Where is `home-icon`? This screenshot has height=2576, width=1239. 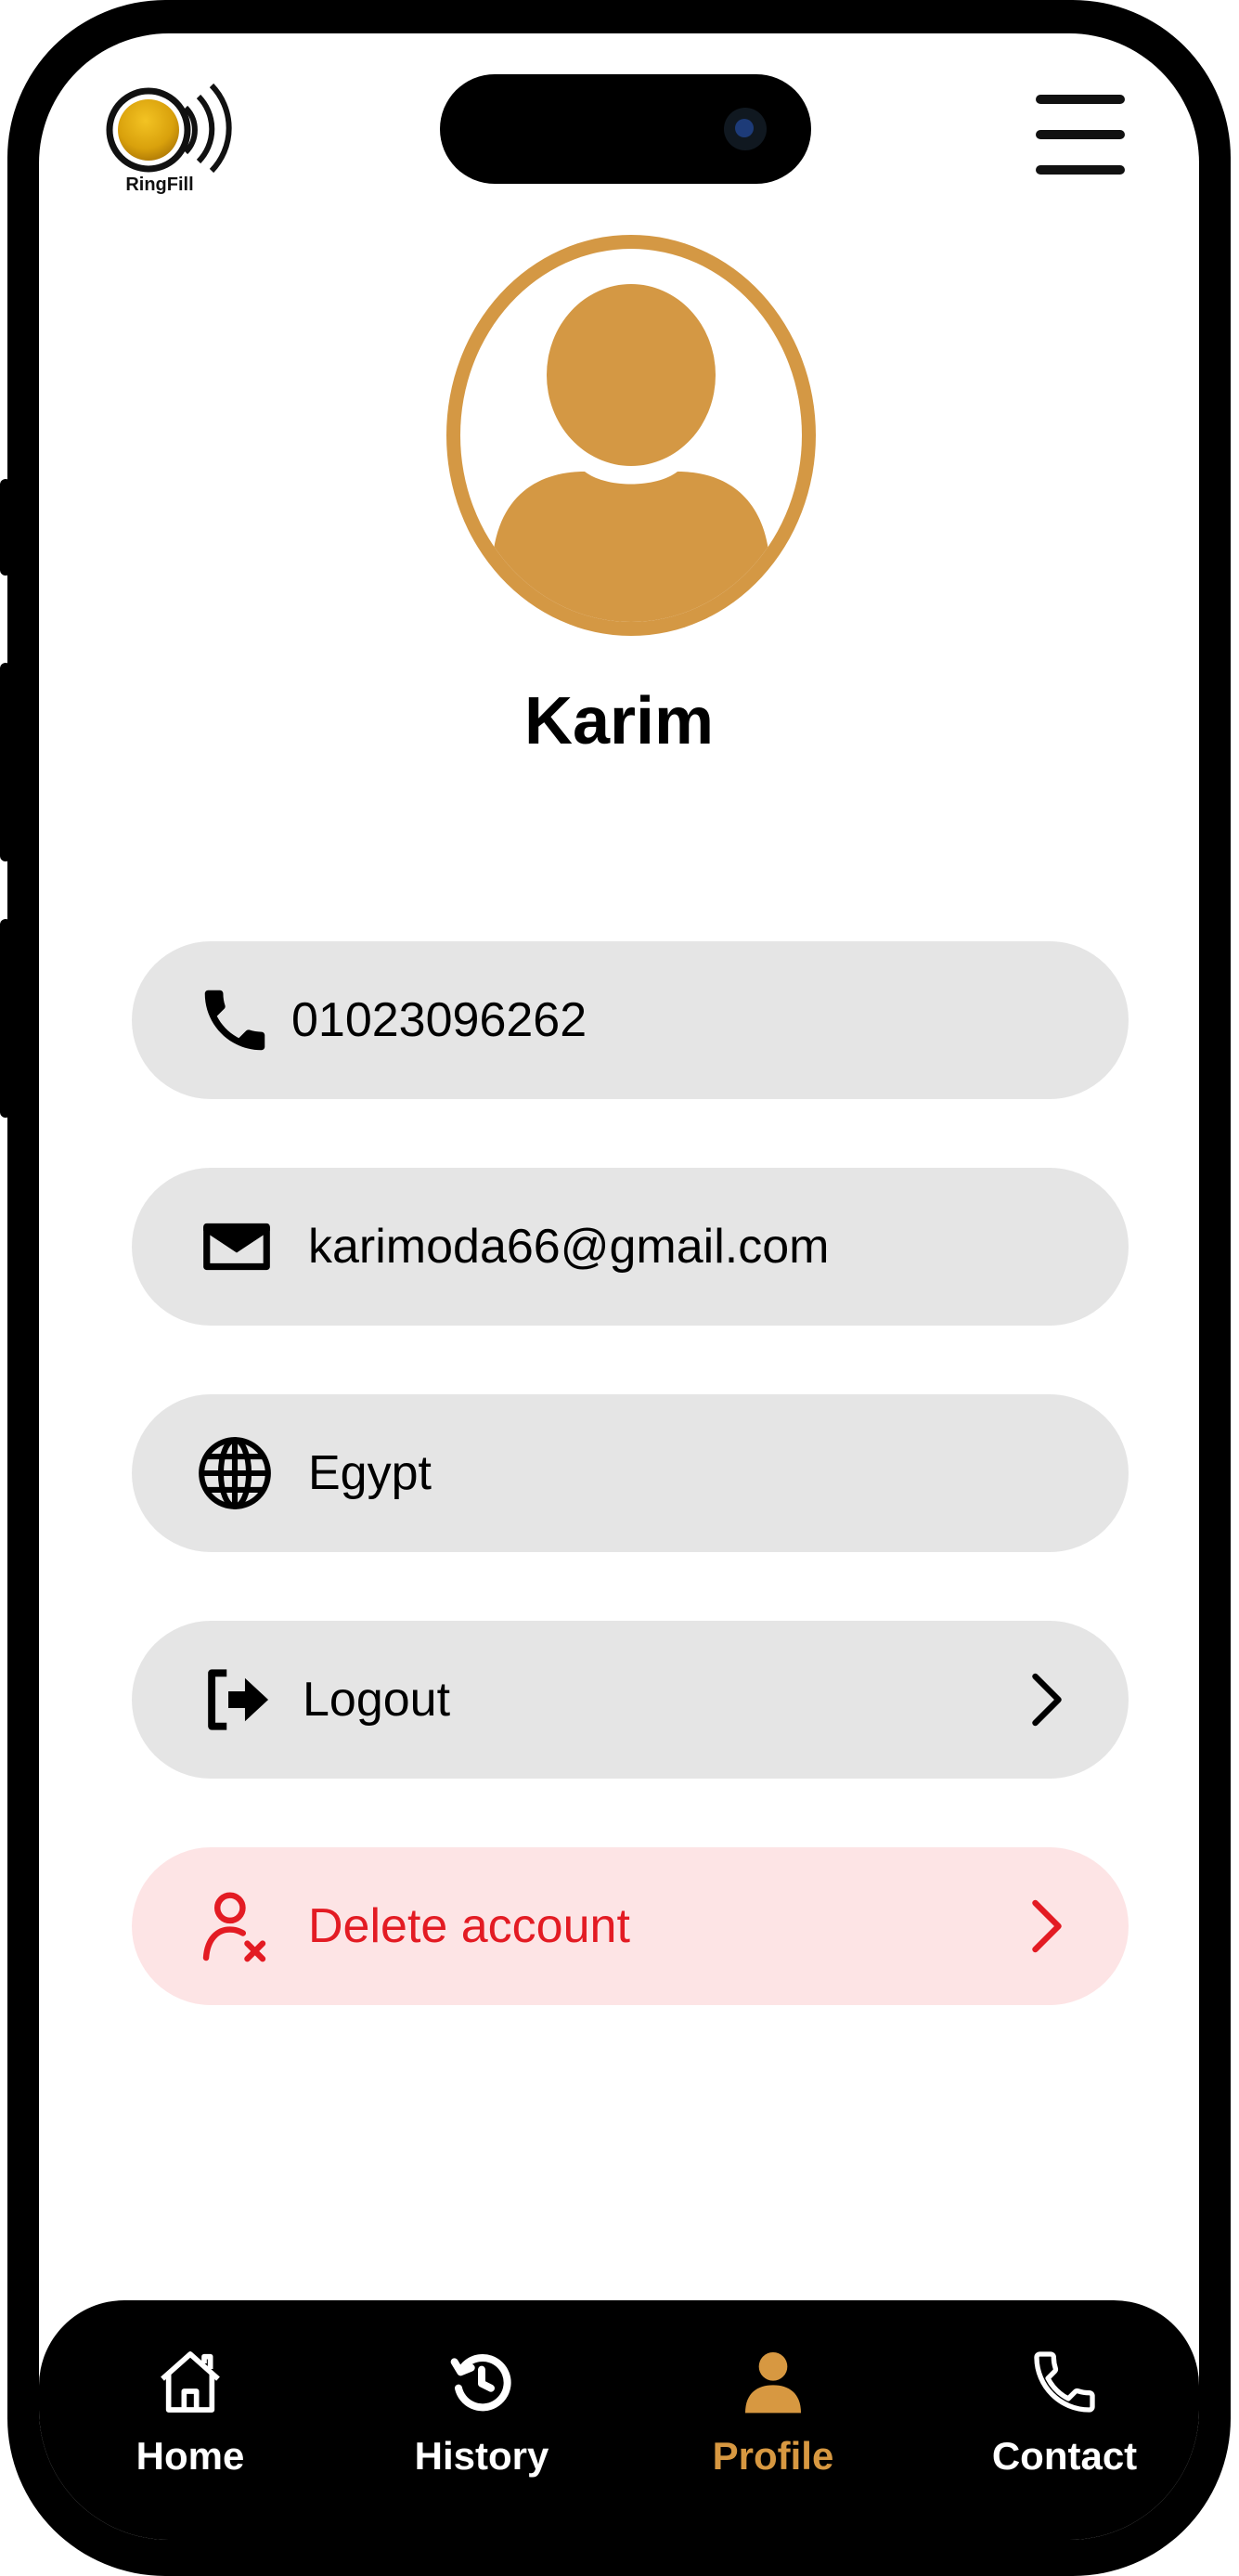
home-icon is located at coordinates (190, 2382).